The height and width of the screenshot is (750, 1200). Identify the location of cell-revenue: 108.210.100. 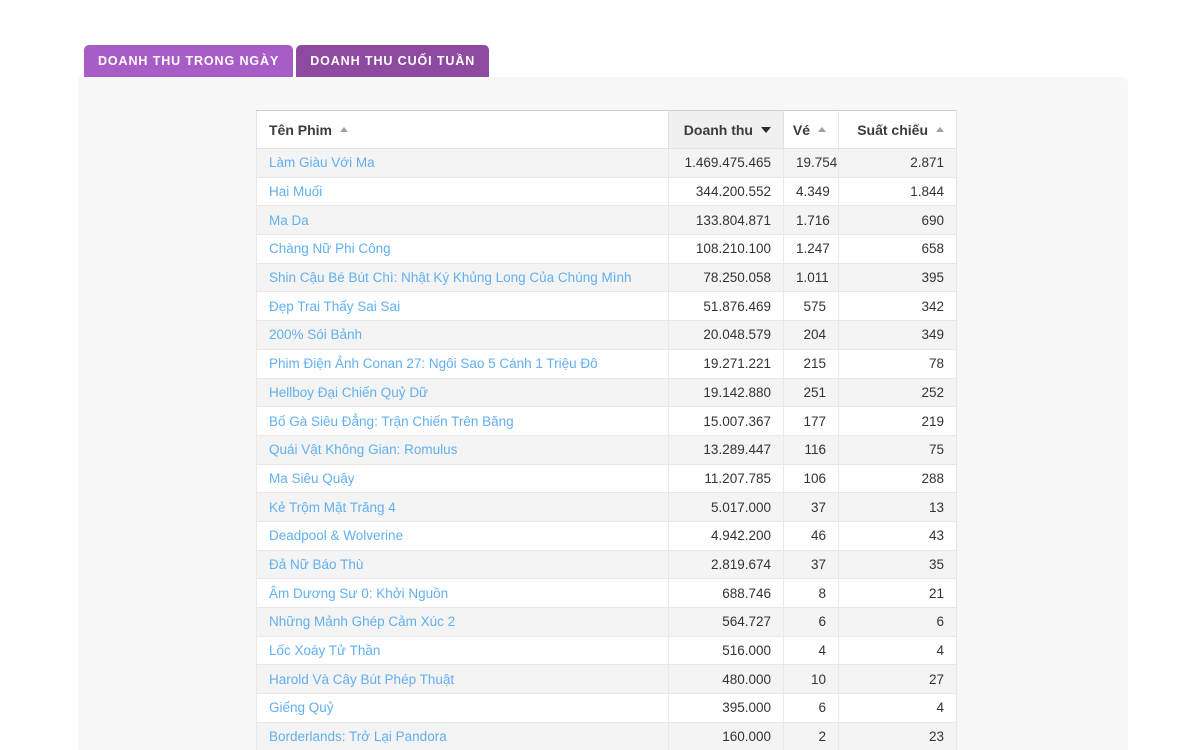
(726, 249).